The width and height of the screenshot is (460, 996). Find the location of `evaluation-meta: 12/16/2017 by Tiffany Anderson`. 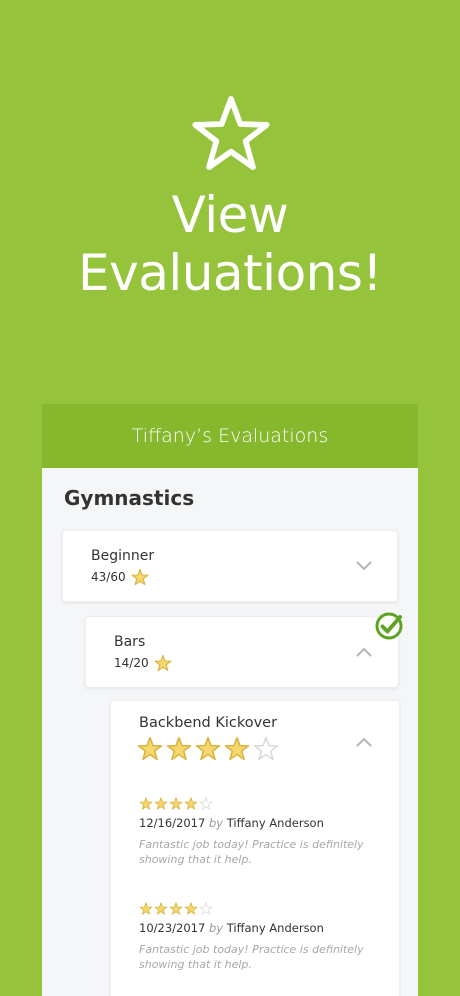

evaluation-meta: 12/16/2017 by Tiffany Anderson is located at coordinates (264, 823).